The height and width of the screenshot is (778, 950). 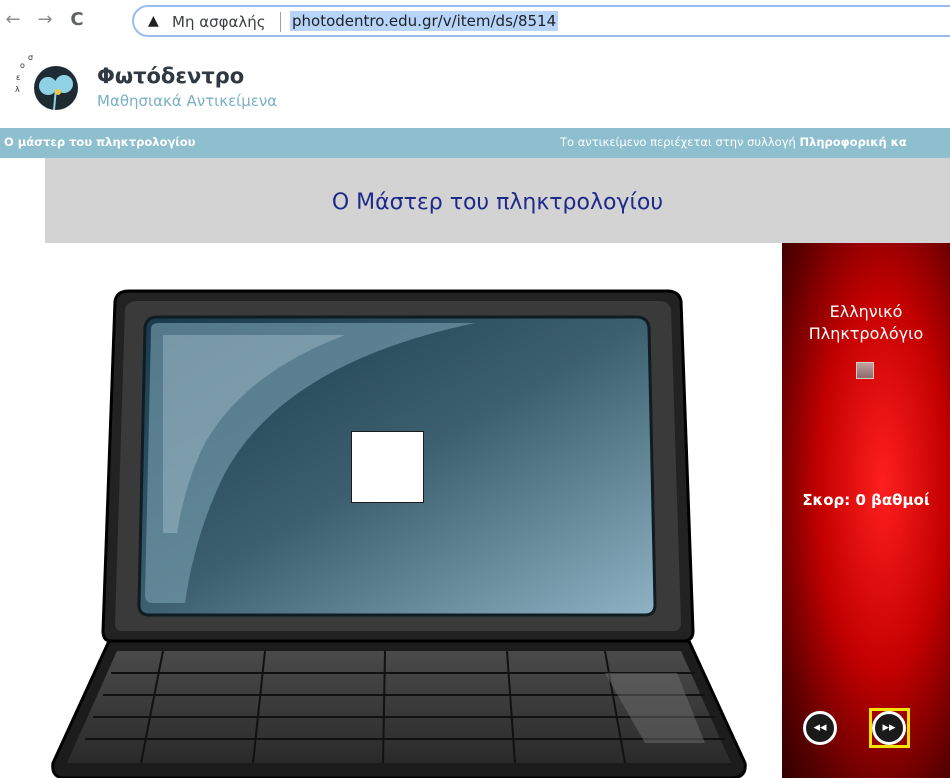 I want to click on next-button: ▸▸, so click(x=889, y=728).